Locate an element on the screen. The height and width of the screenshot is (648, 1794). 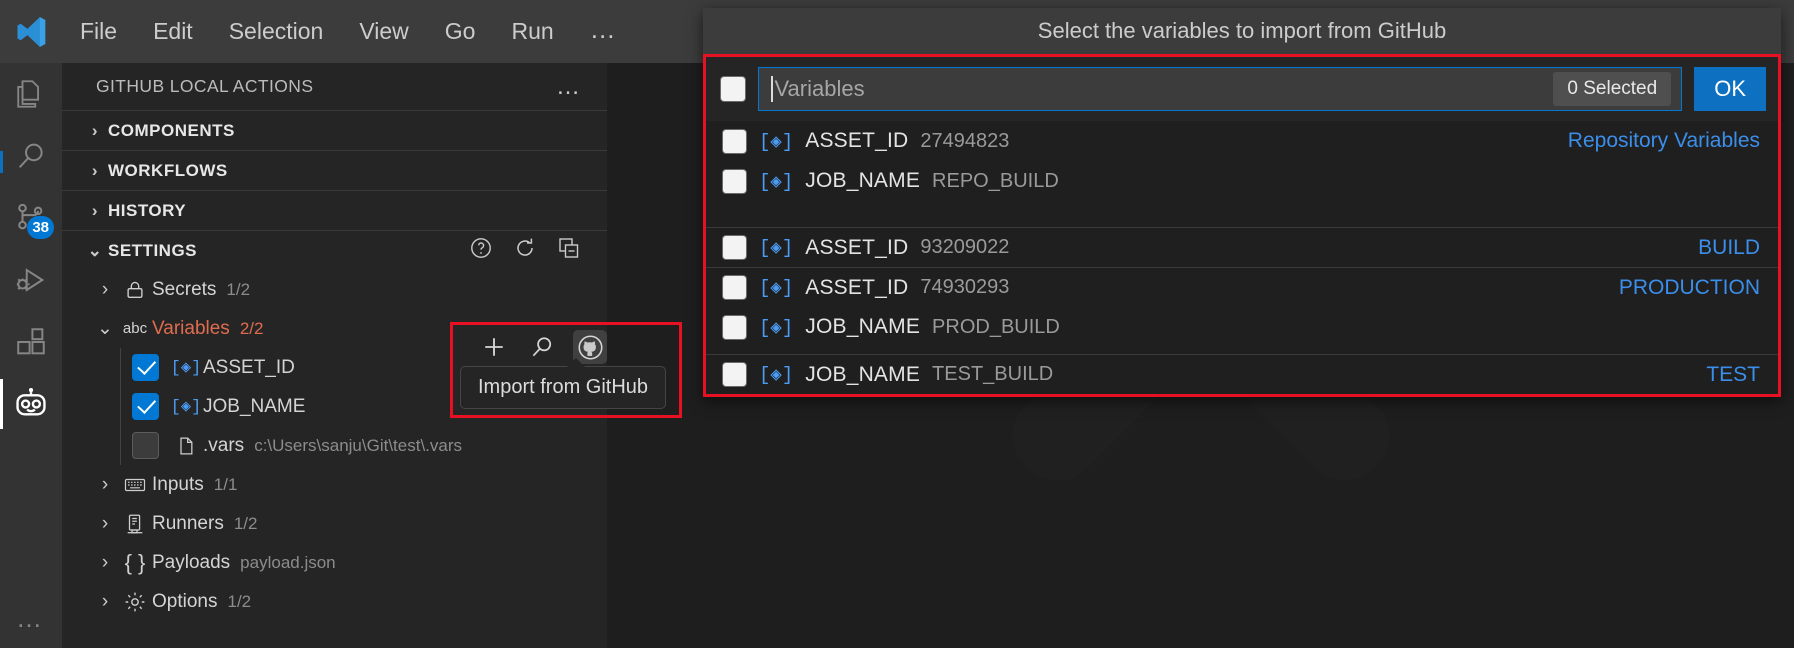
tree-row-secrets: › Secrets 1/2 is located at coordinates (334, 289).